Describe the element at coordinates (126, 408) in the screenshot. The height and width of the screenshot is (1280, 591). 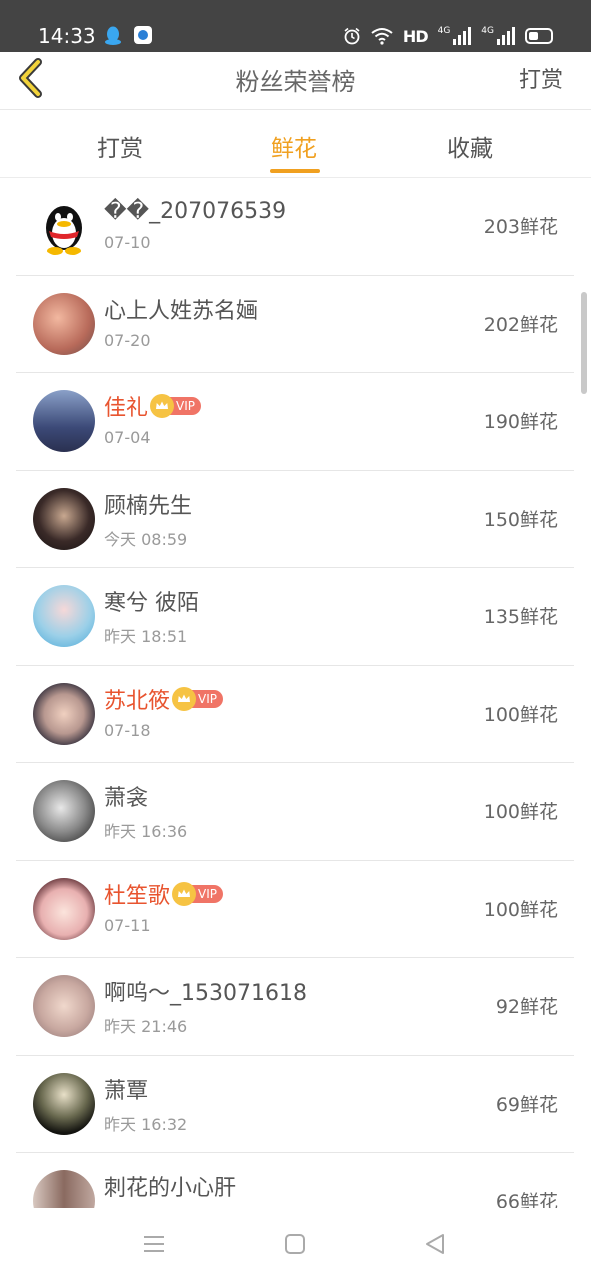
I see `fan-name: 佳礼` at that location.